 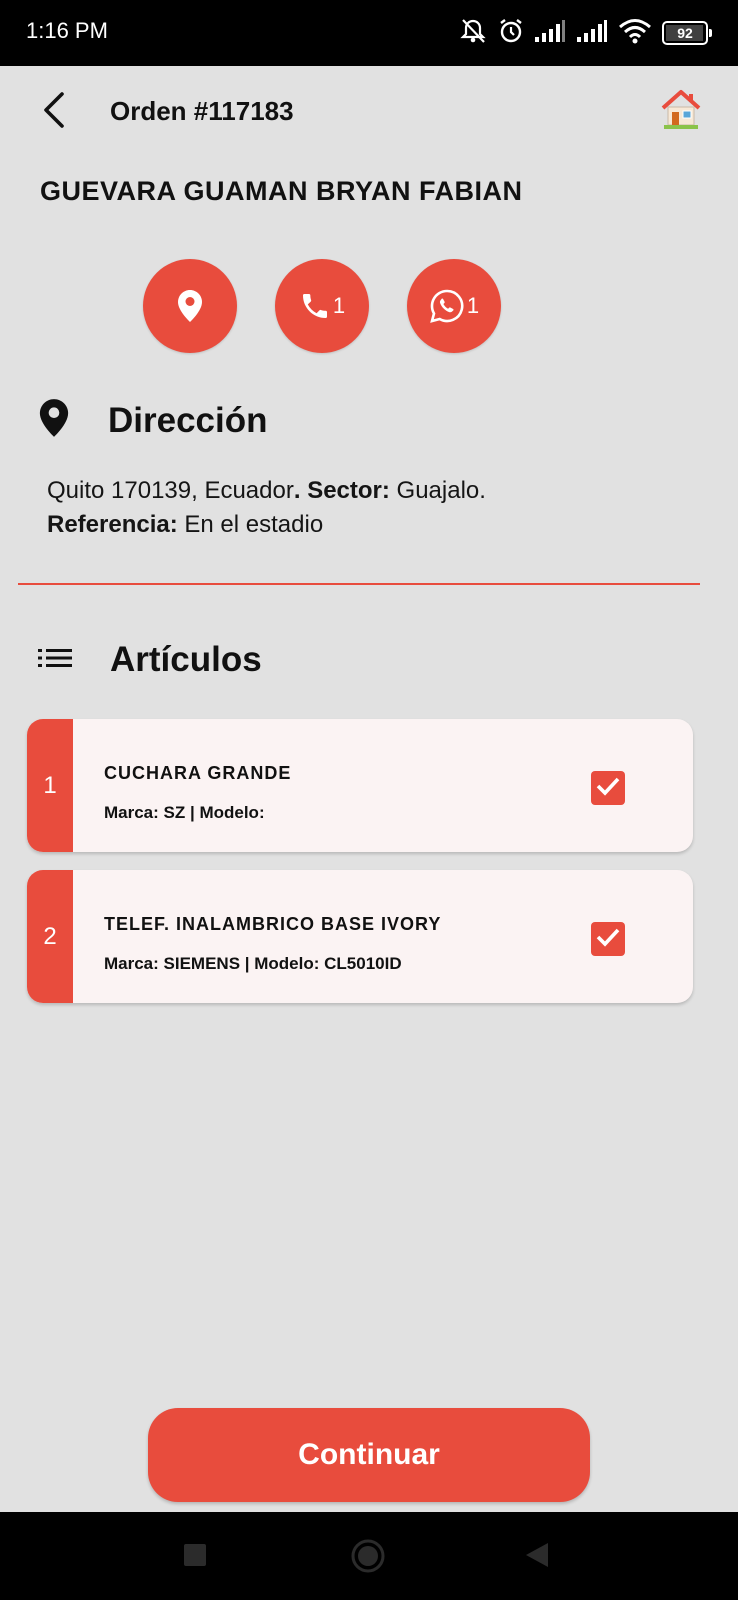 What do you see at coordinates (50, 936) in the screenshot?
I see `article-number: 2` at bounding box center [50, 936].